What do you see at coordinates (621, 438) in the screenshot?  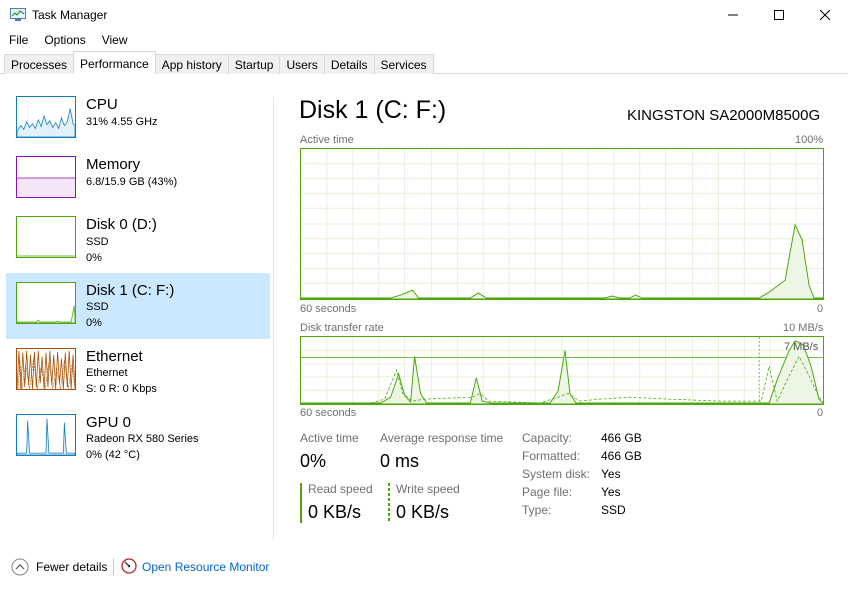 I see `capacity-value: 466 GB` at bounding box center [621, 438].